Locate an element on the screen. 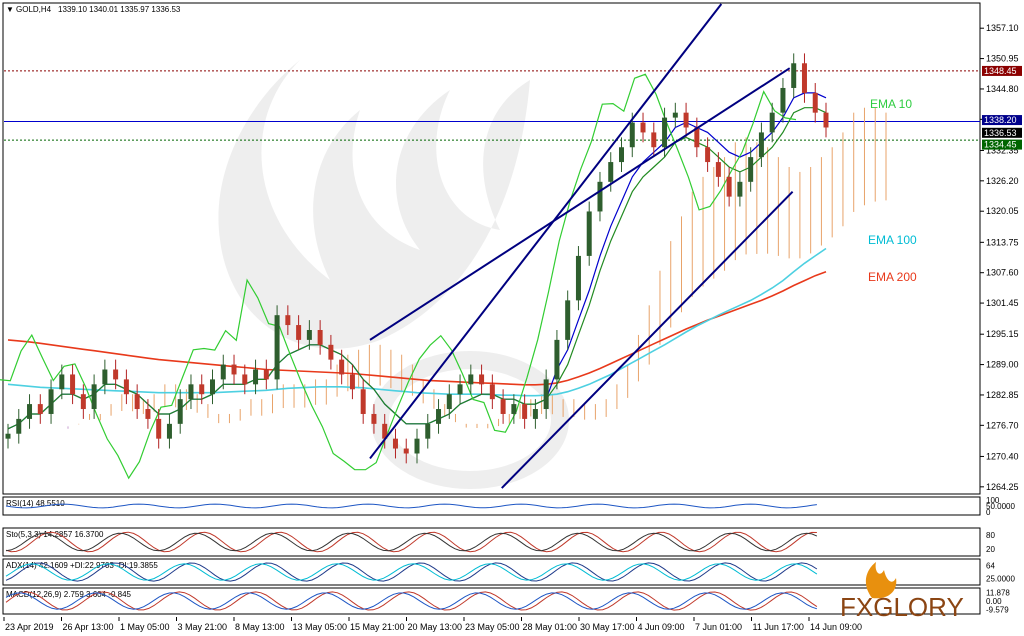  time-tick-label: 14 Jun 09:00 is located at coordinates (836, 627).